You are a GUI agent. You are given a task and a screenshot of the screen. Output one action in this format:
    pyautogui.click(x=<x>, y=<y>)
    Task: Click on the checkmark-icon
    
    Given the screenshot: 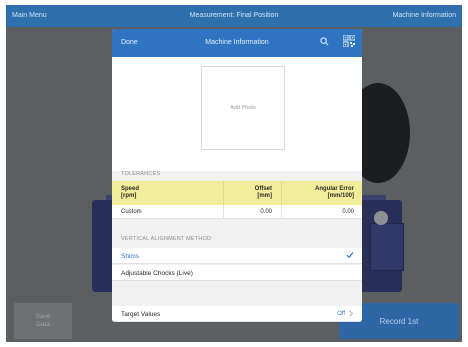 What is the action you would take?
    pyautogui.click(x=350, y=255)
    